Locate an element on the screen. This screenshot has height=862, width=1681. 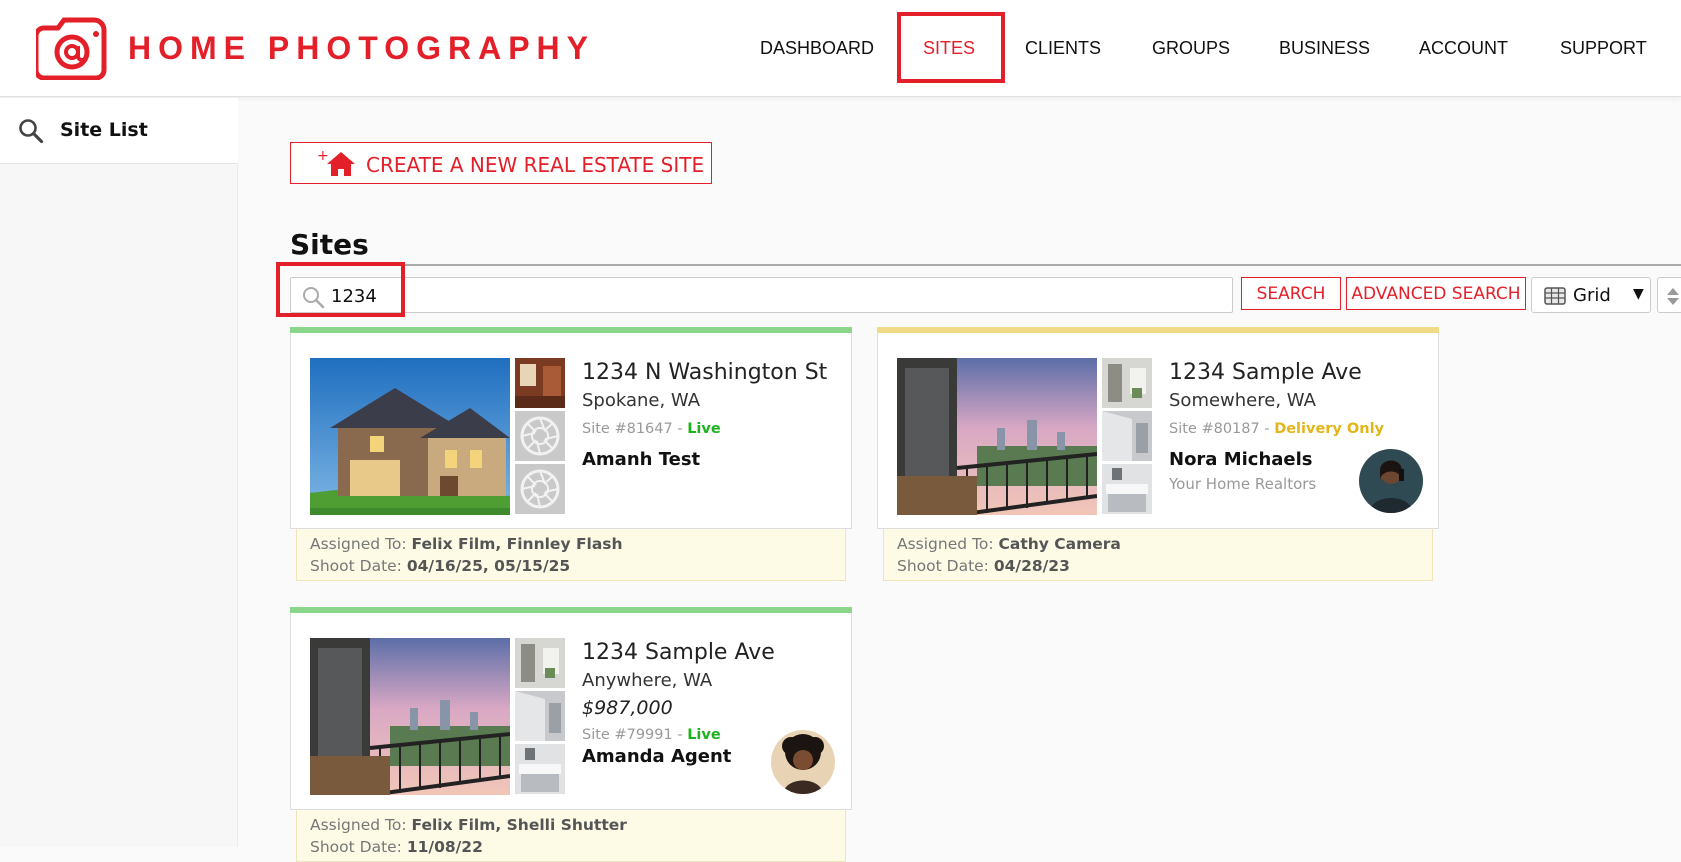
title-divider is located at coordinates (985, 265).